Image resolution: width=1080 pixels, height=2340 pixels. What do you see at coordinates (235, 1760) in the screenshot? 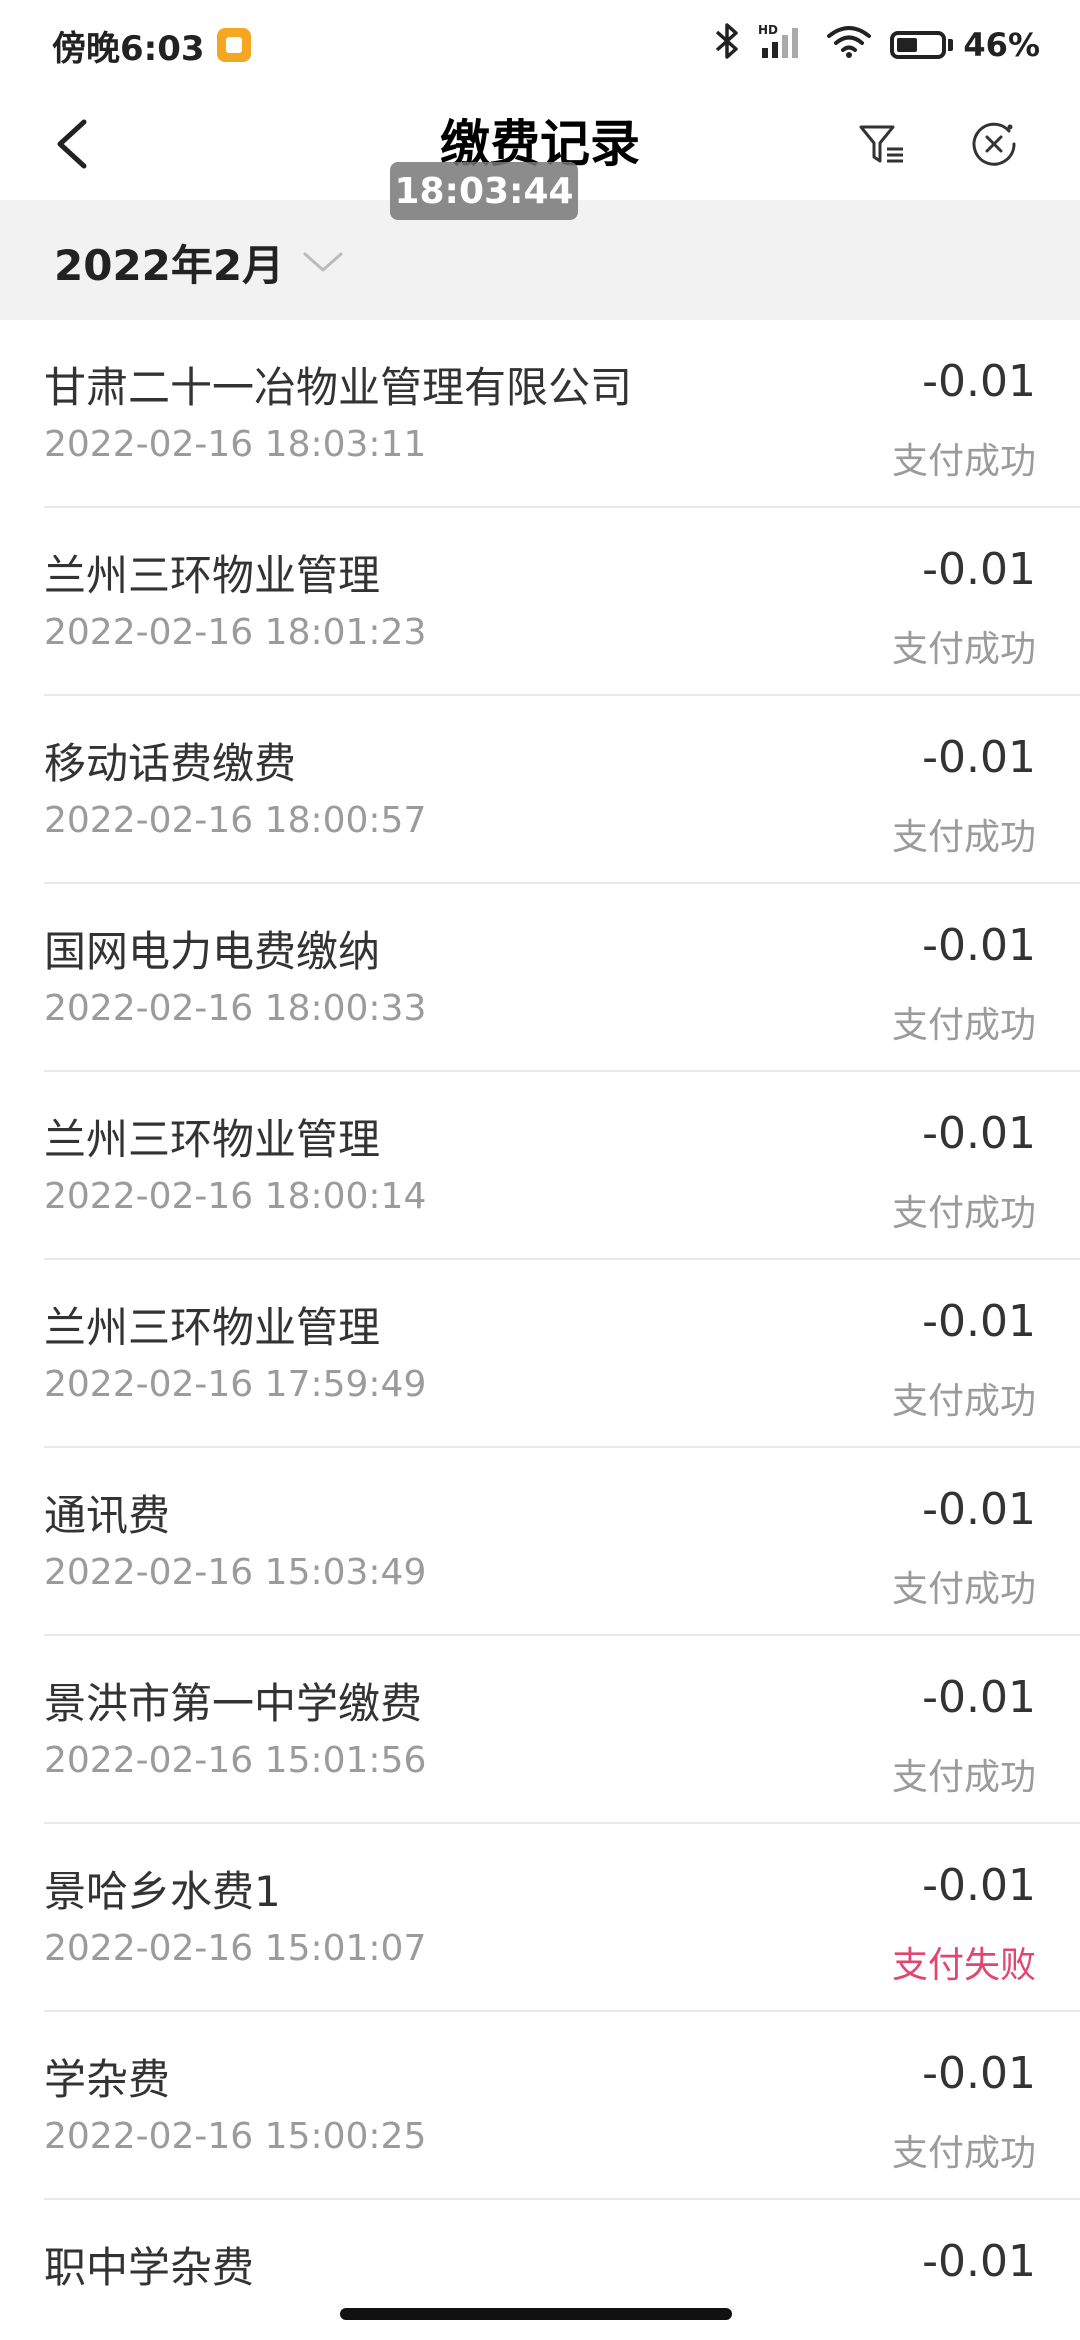
I see `record-time: 2022-02-16 15:01:56` at bounding box center [235, 1760].